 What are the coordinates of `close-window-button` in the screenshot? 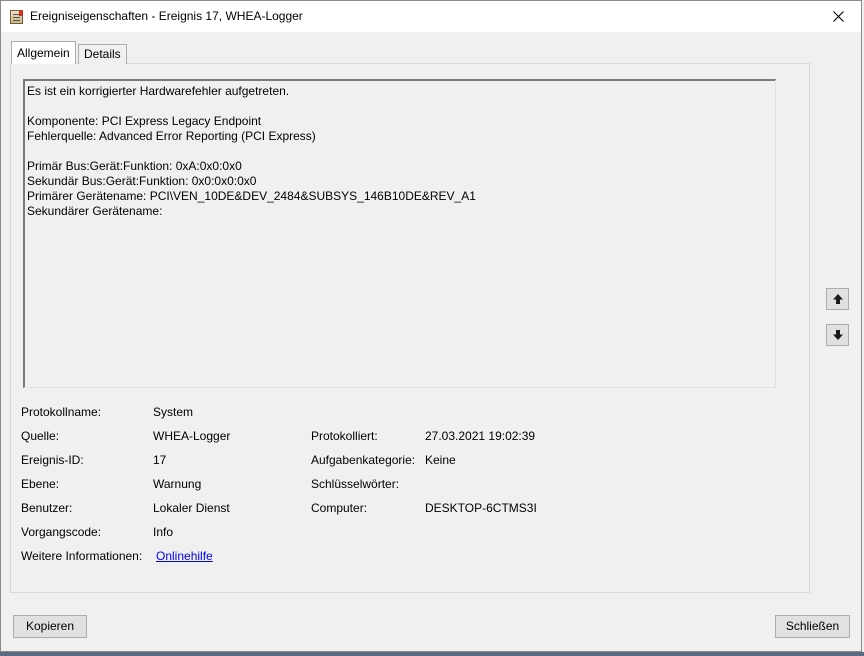 It's located at (838, 16).